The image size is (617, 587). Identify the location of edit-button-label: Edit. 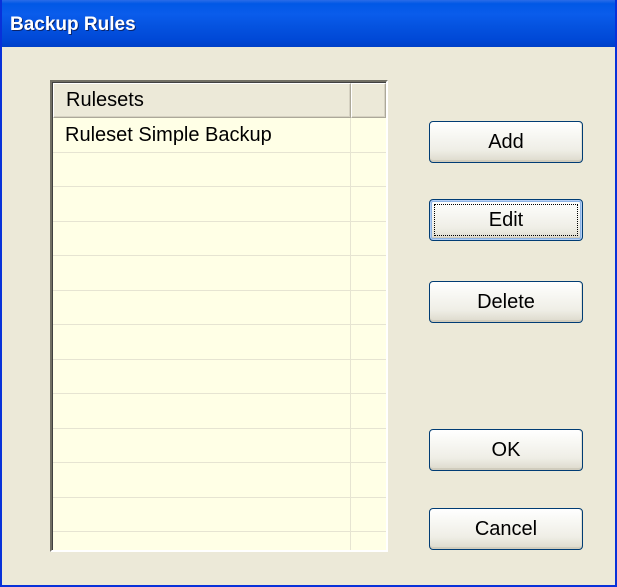
(506, 220).